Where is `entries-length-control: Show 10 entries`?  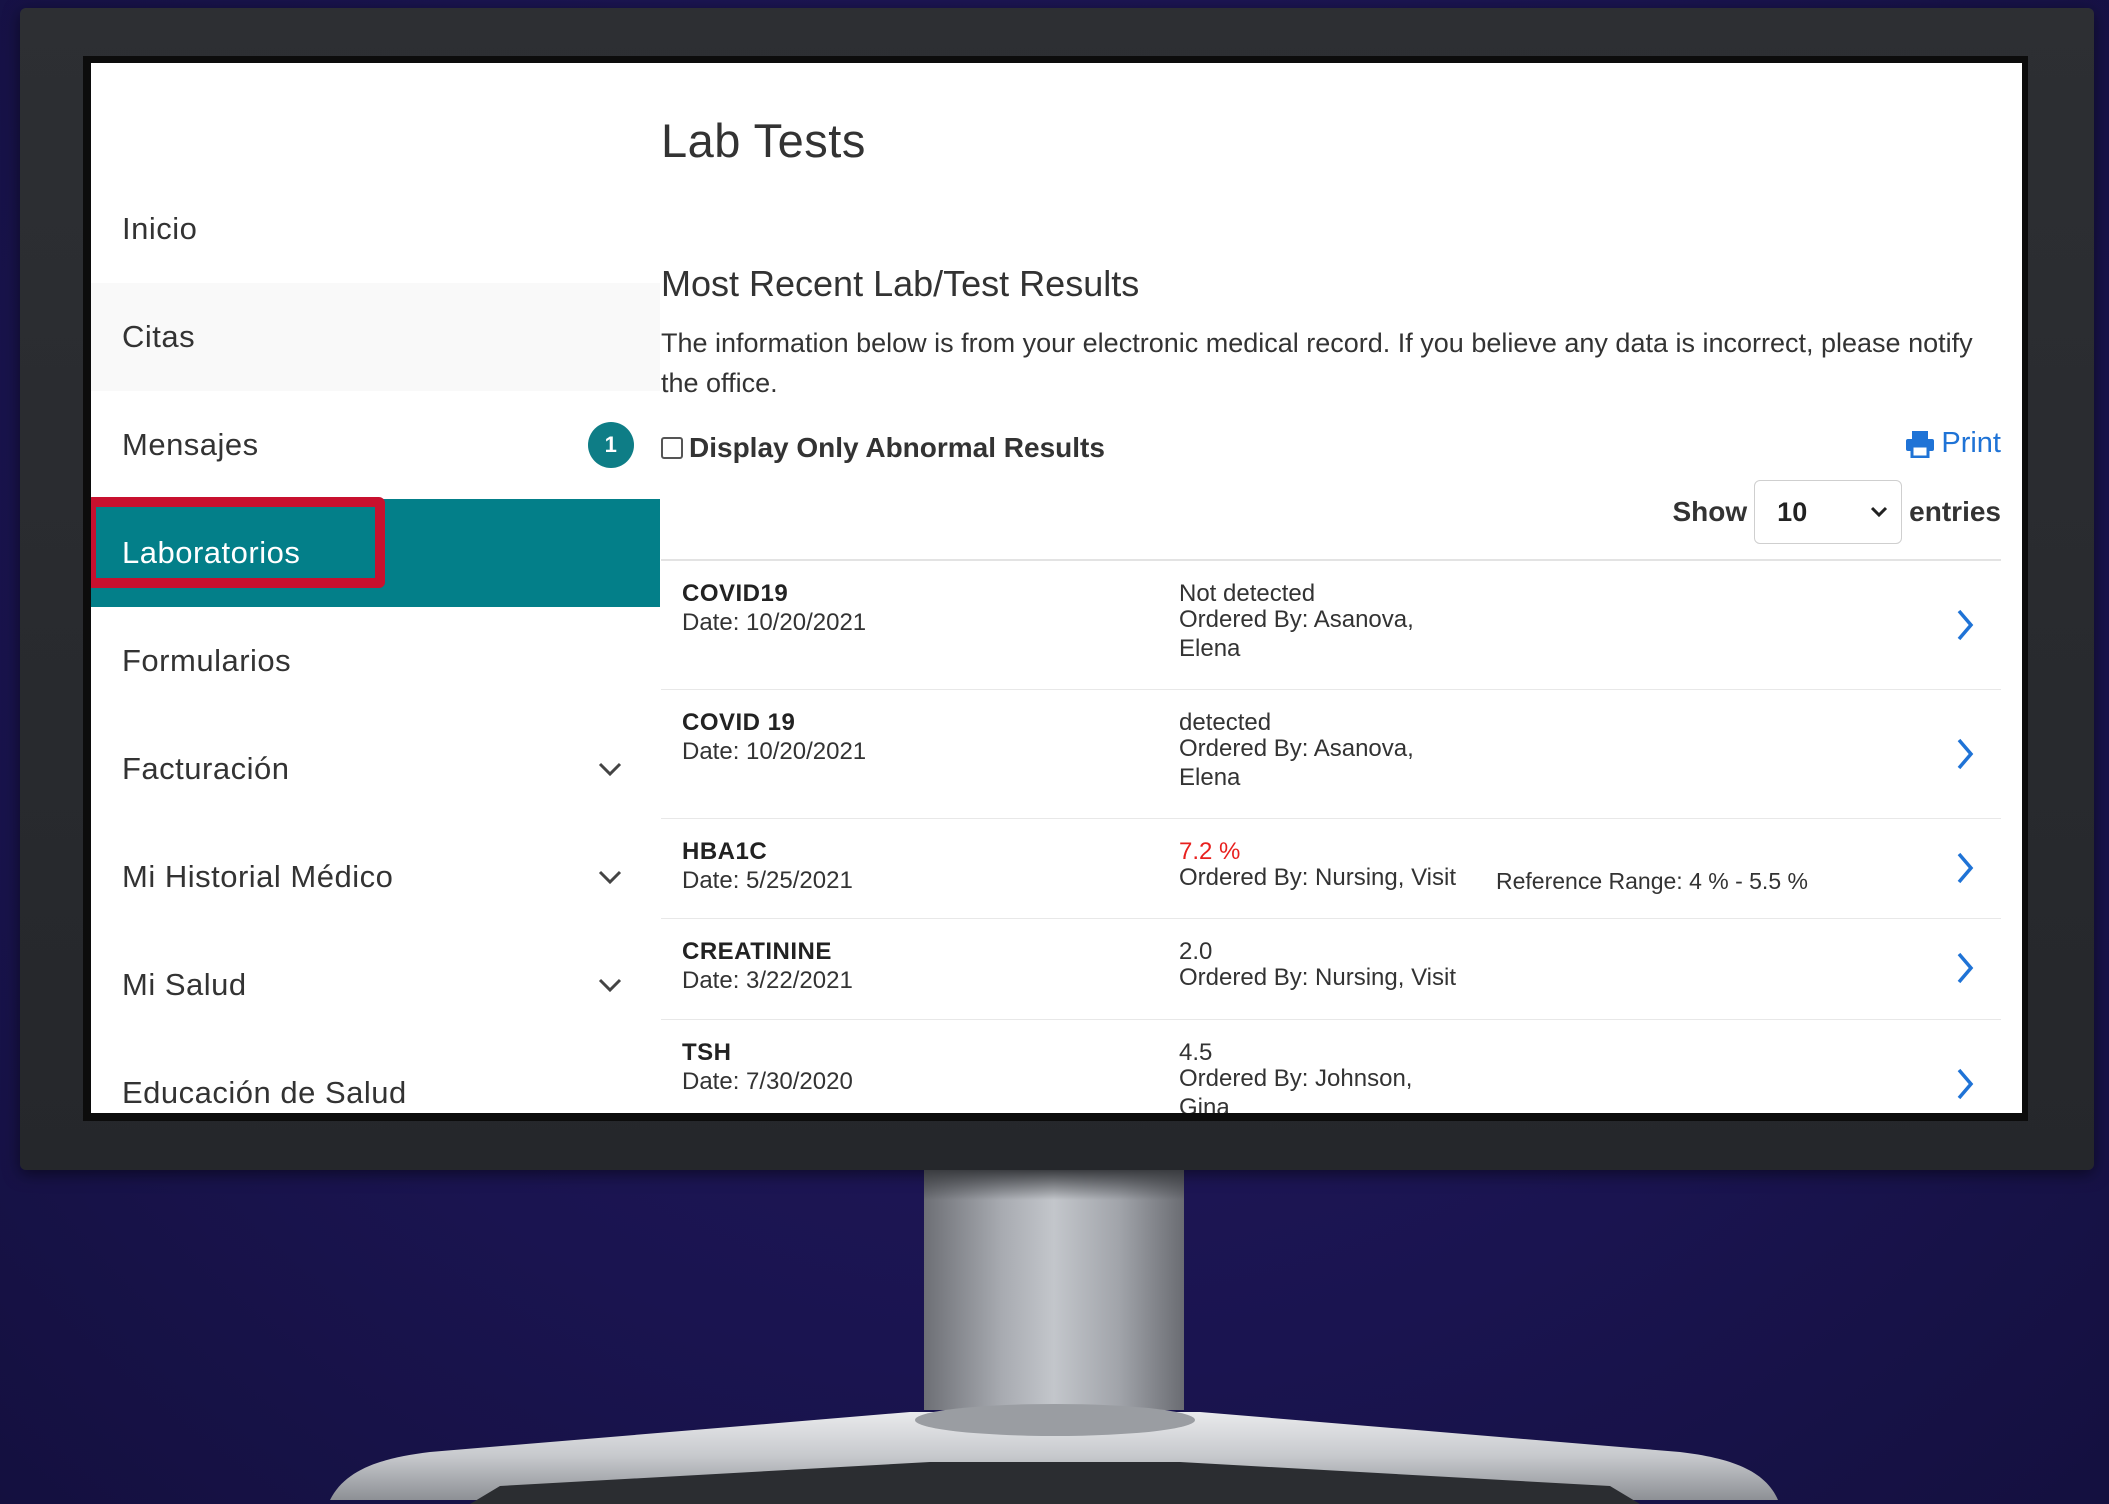
entries-length-control: Show 10 entries is located at coordinates (1836, 512).